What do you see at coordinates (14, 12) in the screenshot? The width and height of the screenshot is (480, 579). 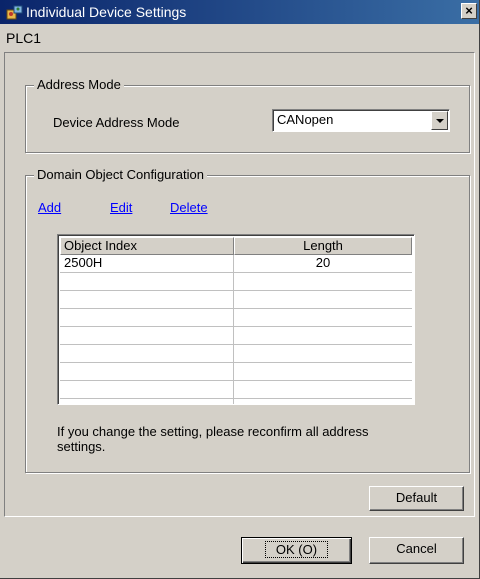 I see `device-settings-icon` at bounding box center [14, 12].